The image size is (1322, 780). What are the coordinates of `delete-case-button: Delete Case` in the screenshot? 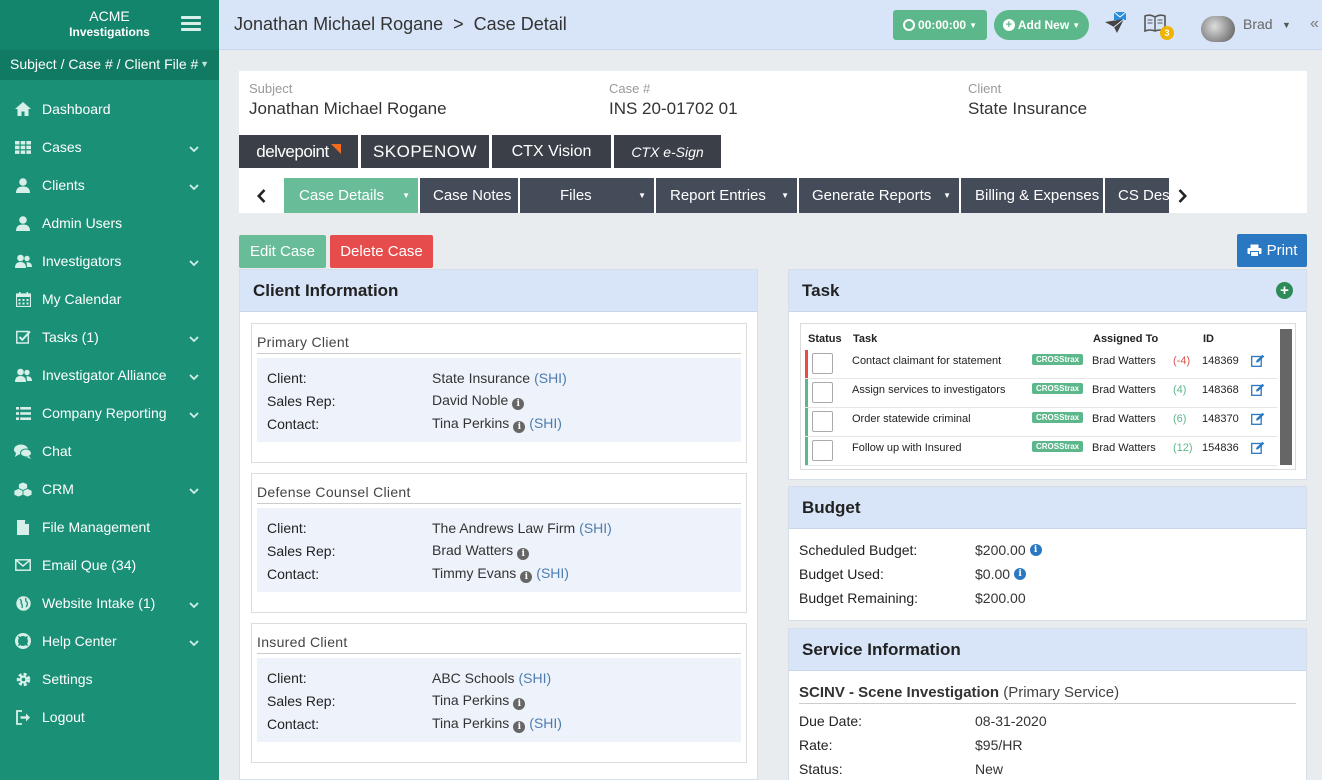 It's located at (381, 251).